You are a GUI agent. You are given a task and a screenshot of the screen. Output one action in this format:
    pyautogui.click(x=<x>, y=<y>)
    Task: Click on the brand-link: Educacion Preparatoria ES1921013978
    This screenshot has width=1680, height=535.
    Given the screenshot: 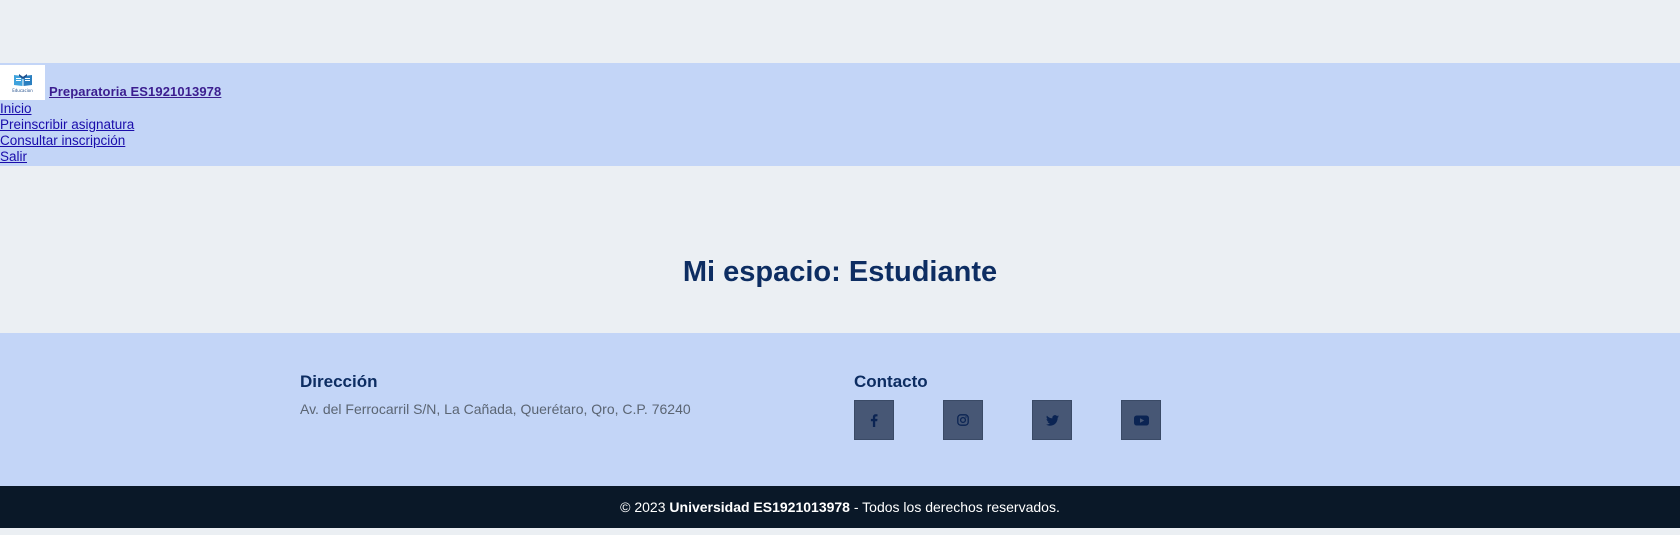 What is the action you would take?
    pyautogui.click(x=110, y=81)
    